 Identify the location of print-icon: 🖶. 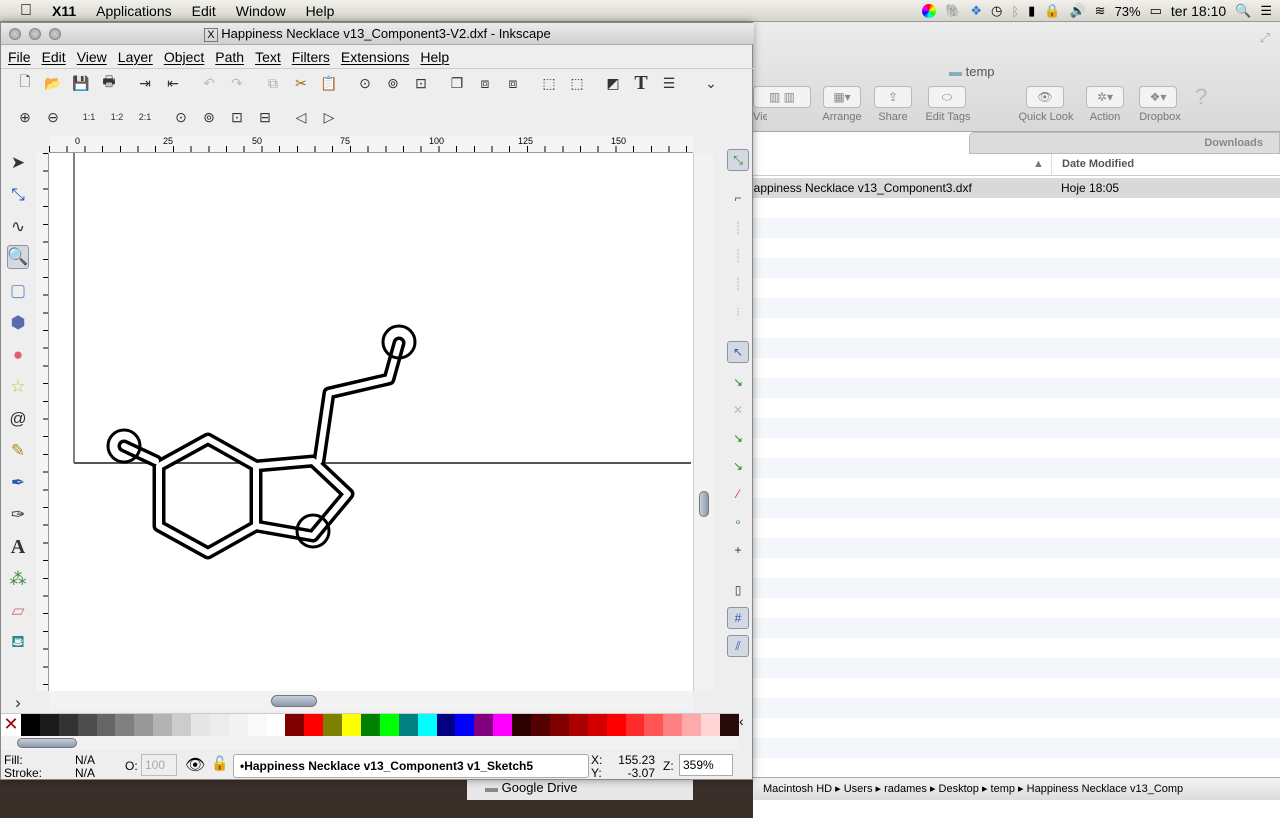
(109, 83).